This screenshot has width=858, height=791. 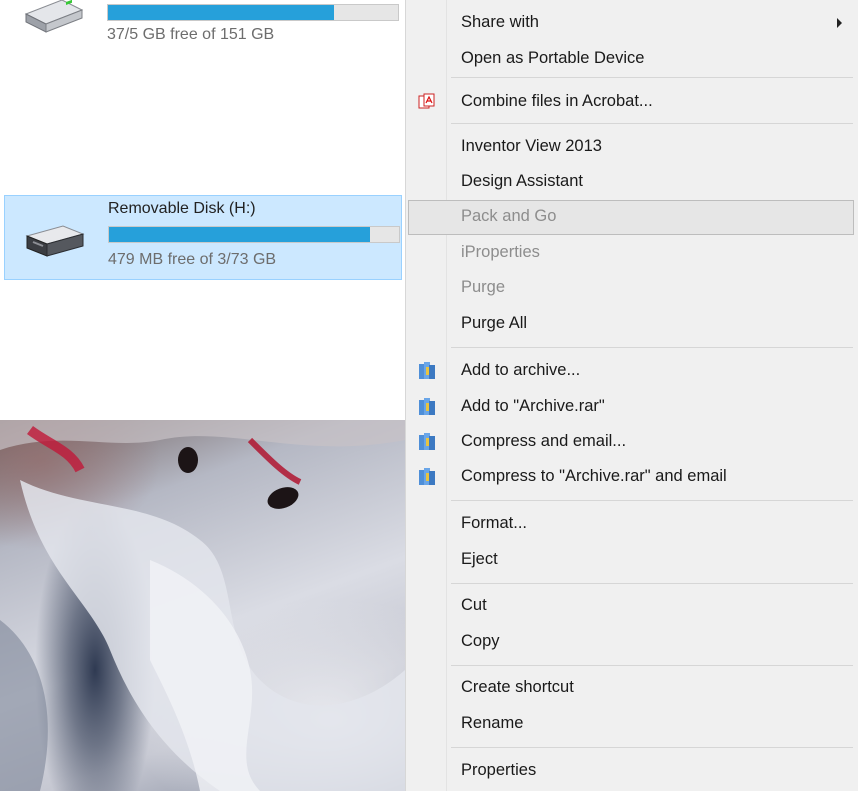 I want to click on menu-item-purge-all: Purge All, so click(x=631, y=323).